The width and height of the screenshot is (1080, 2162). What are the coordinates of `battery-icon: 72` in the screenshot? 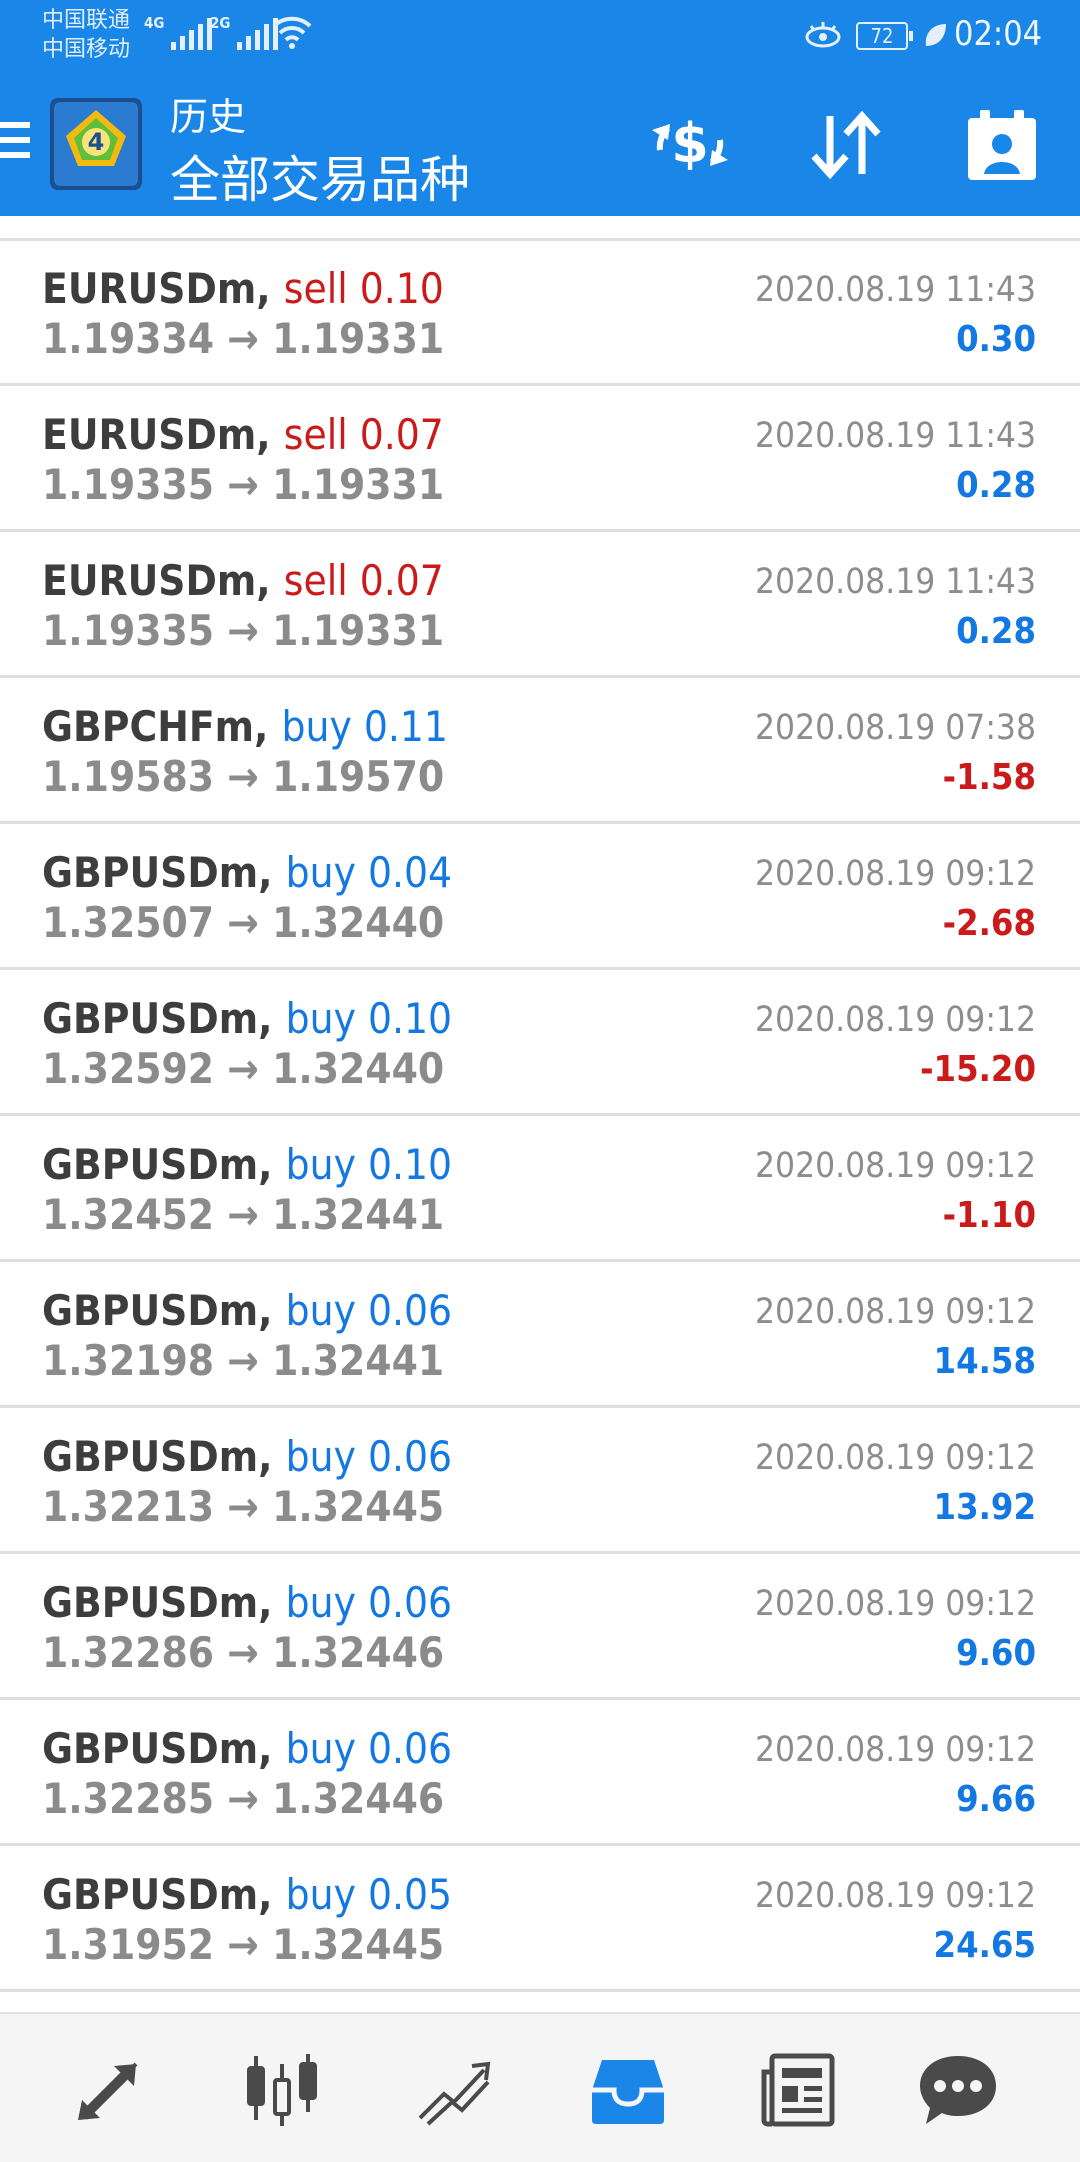 It's located at (884, 36).